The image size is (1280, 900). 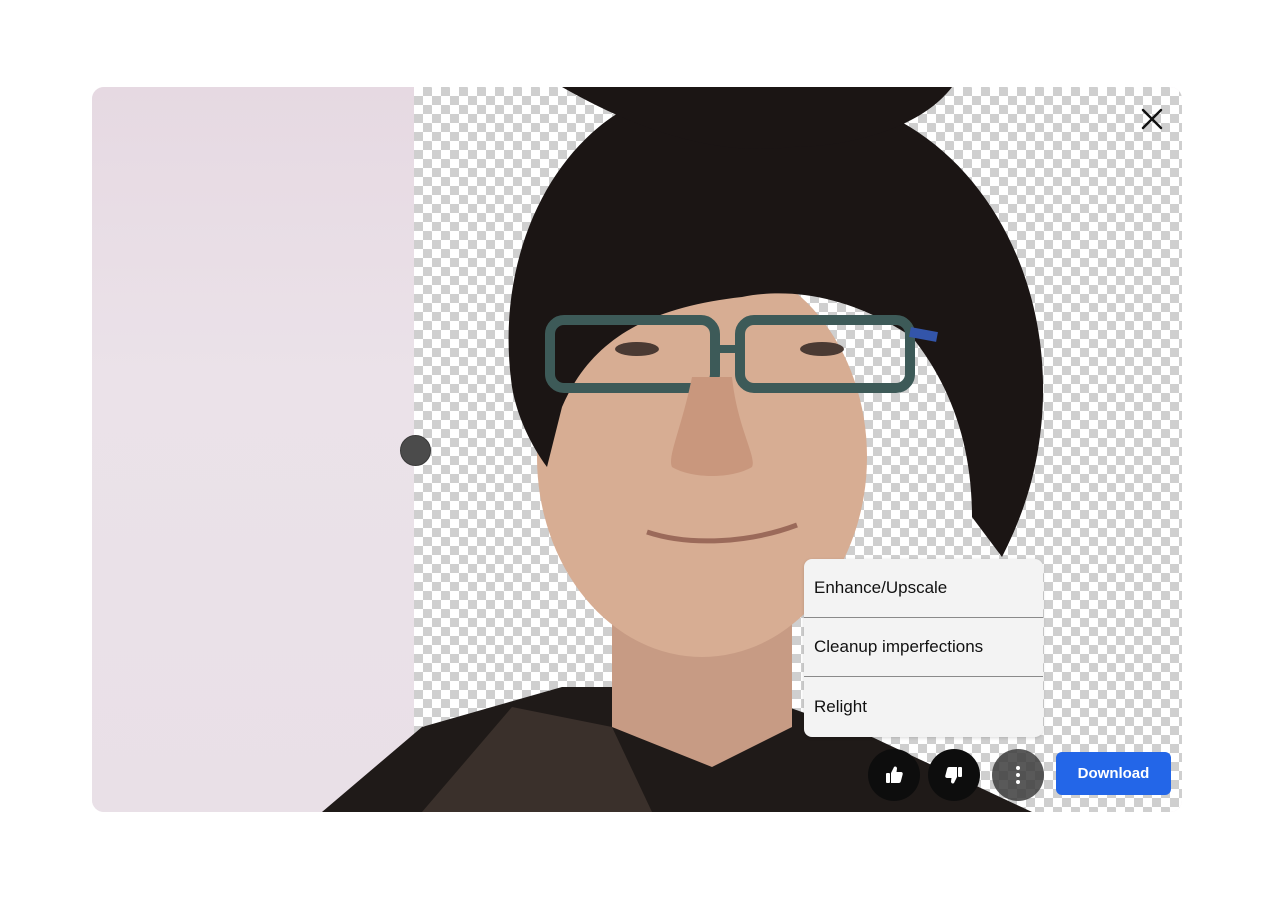 I want to click on thumbs-down-button, so click(x=954, y=775).